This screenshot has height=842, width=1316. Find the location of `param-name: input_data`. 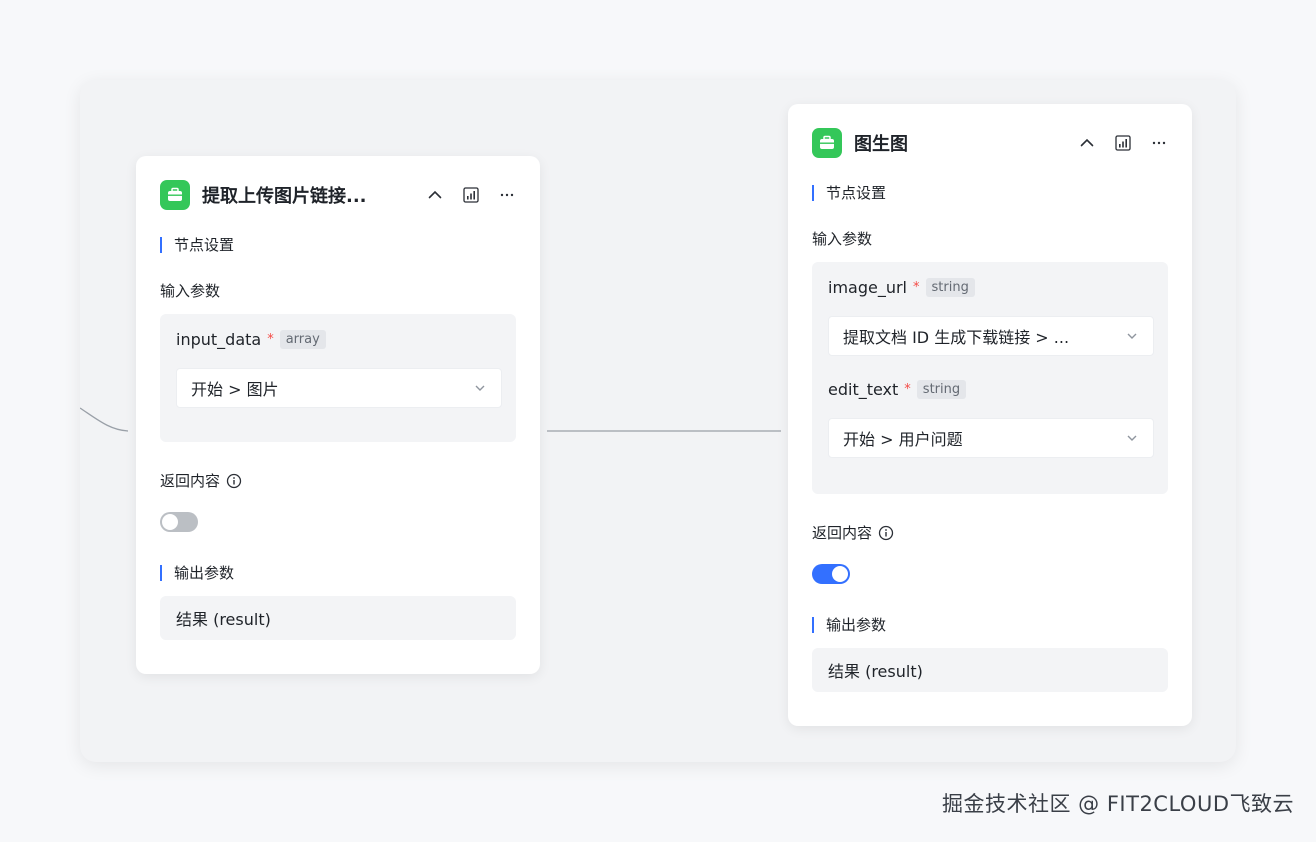

param-name: input_data is located at coordinates (219, 339).